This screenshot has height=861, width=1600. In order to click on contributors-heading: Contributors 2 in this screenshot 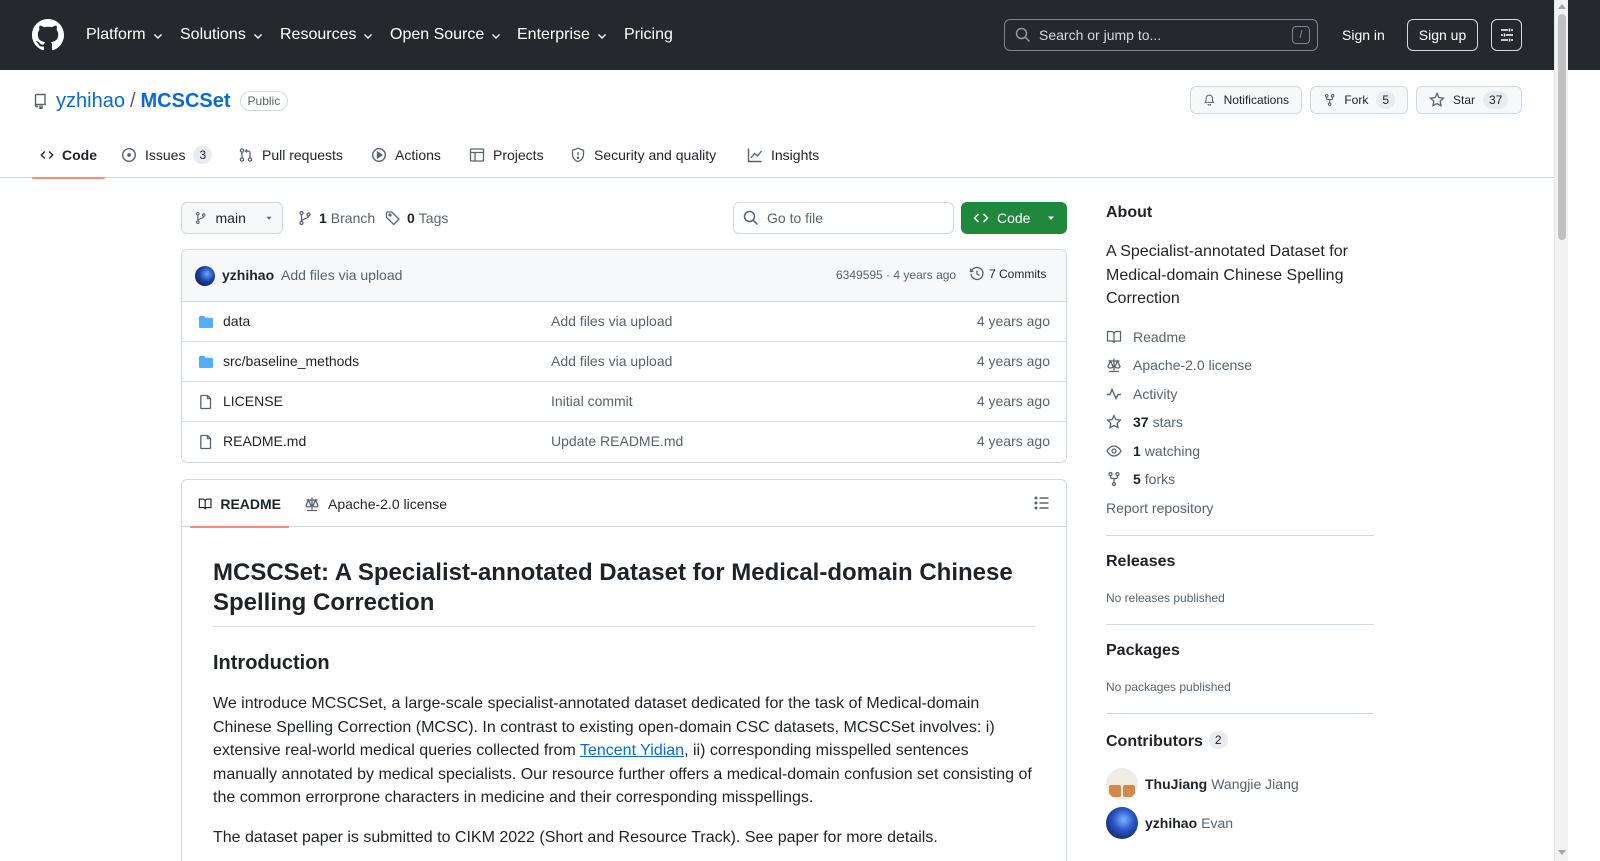, I will do `click(1167, 741)`.